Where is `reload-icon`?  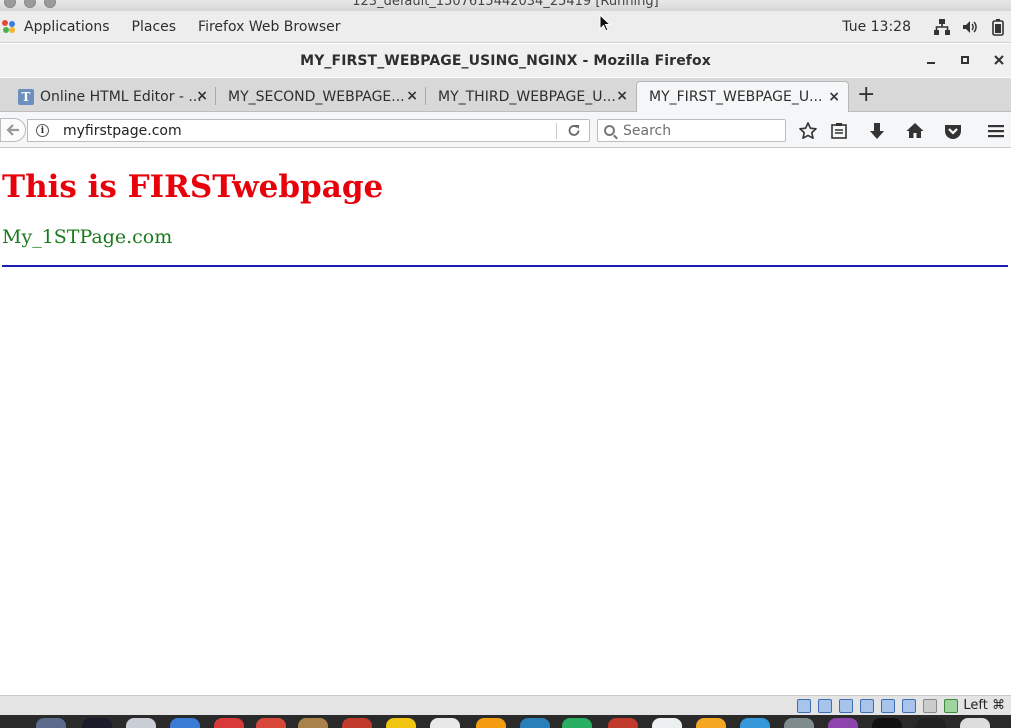
reload-icon is located at coordinates (574, 132).